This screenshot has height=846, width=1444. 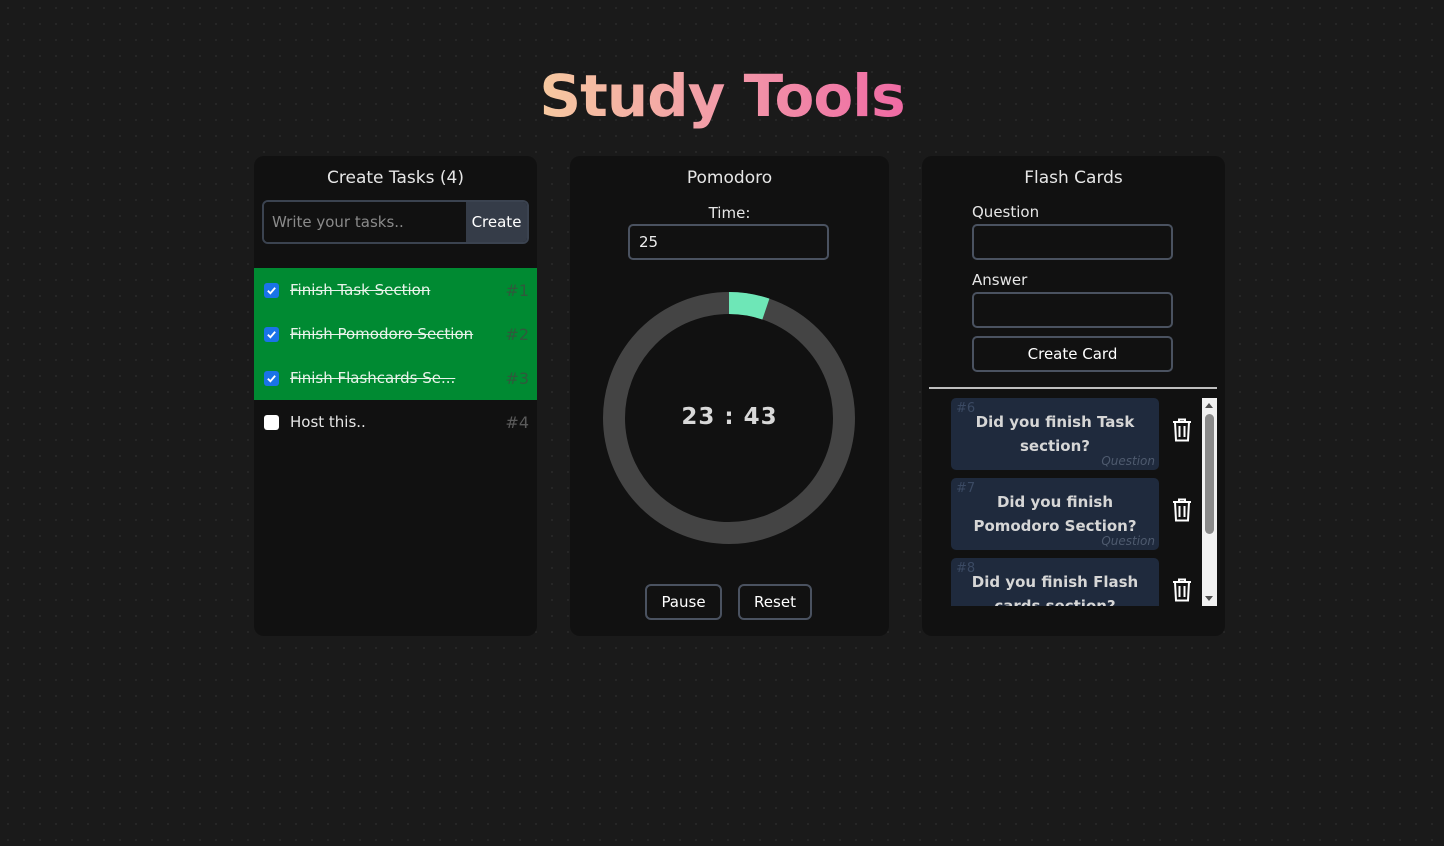 I want to click on time-label: Time:, so click(x=729, y=213).